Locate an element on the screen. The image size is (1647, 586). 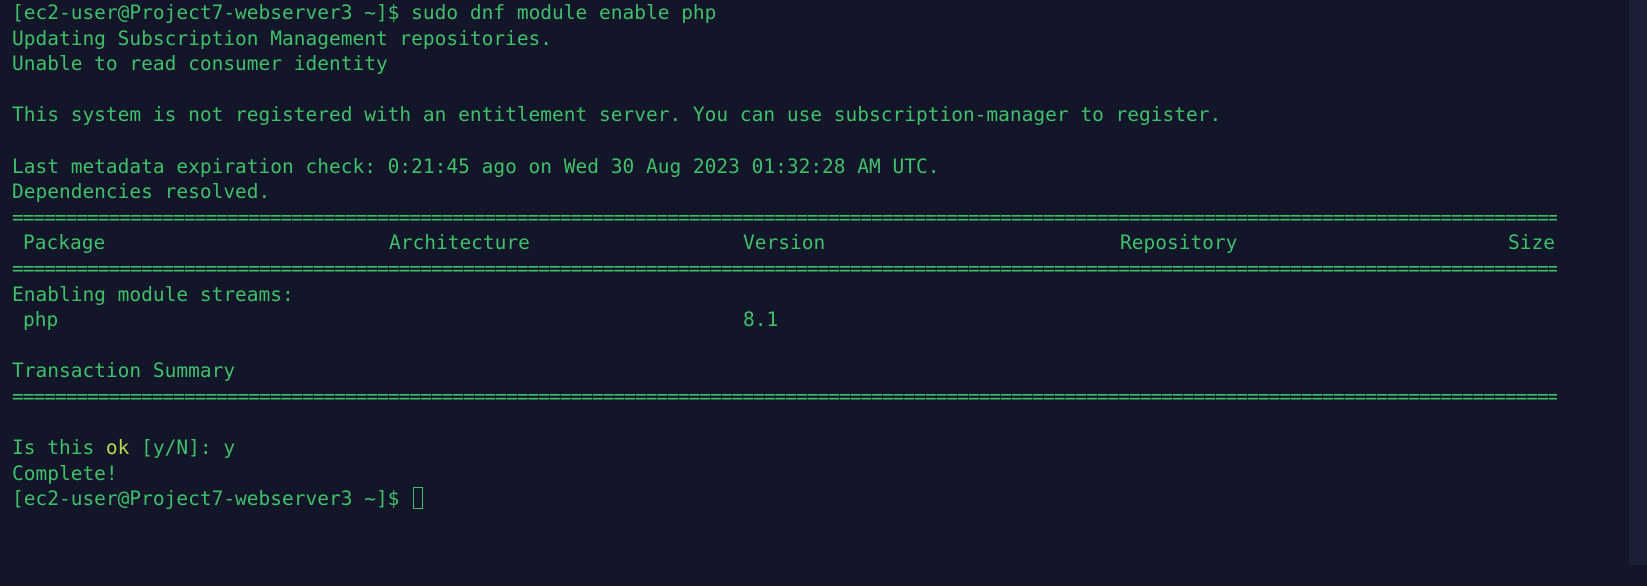
output-line: Enabling module streams: is located at coordinates (153, 294).